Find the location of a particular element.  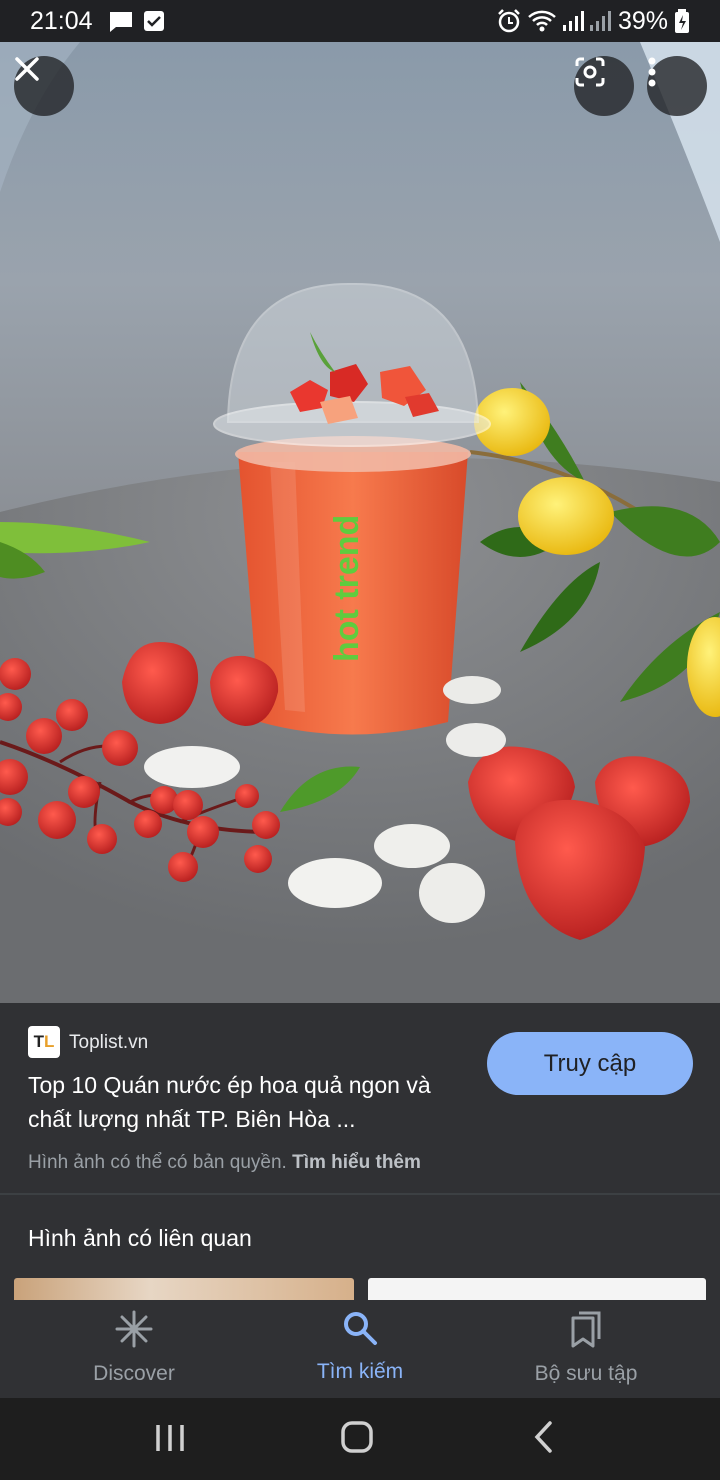

status-time: 21:04 is located at coordinates (61, 21).